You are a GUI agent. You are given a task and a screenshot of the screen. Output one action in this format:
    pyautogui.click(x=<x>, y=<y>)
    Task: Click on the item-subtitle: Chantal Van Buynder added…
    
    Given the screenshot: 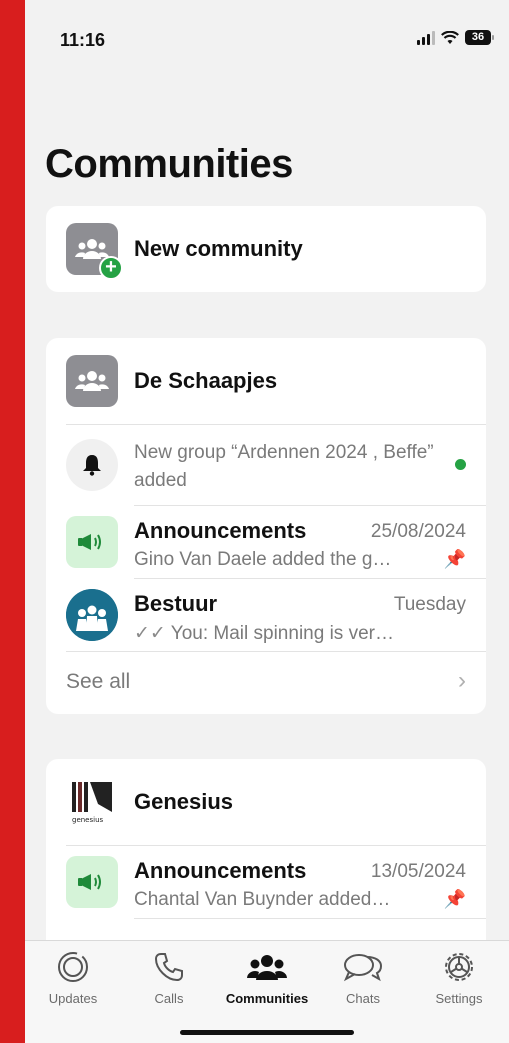 What is the action you would take?
    pyautogui.click(x=262, y=899)
    